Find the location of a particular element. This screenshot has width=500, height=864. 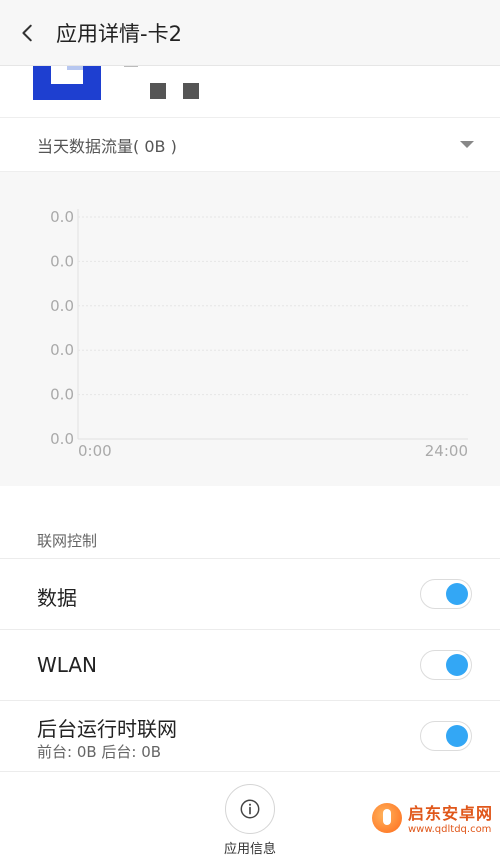

page-title: 应用详情-卡2 is located at coordinates (119, 33).